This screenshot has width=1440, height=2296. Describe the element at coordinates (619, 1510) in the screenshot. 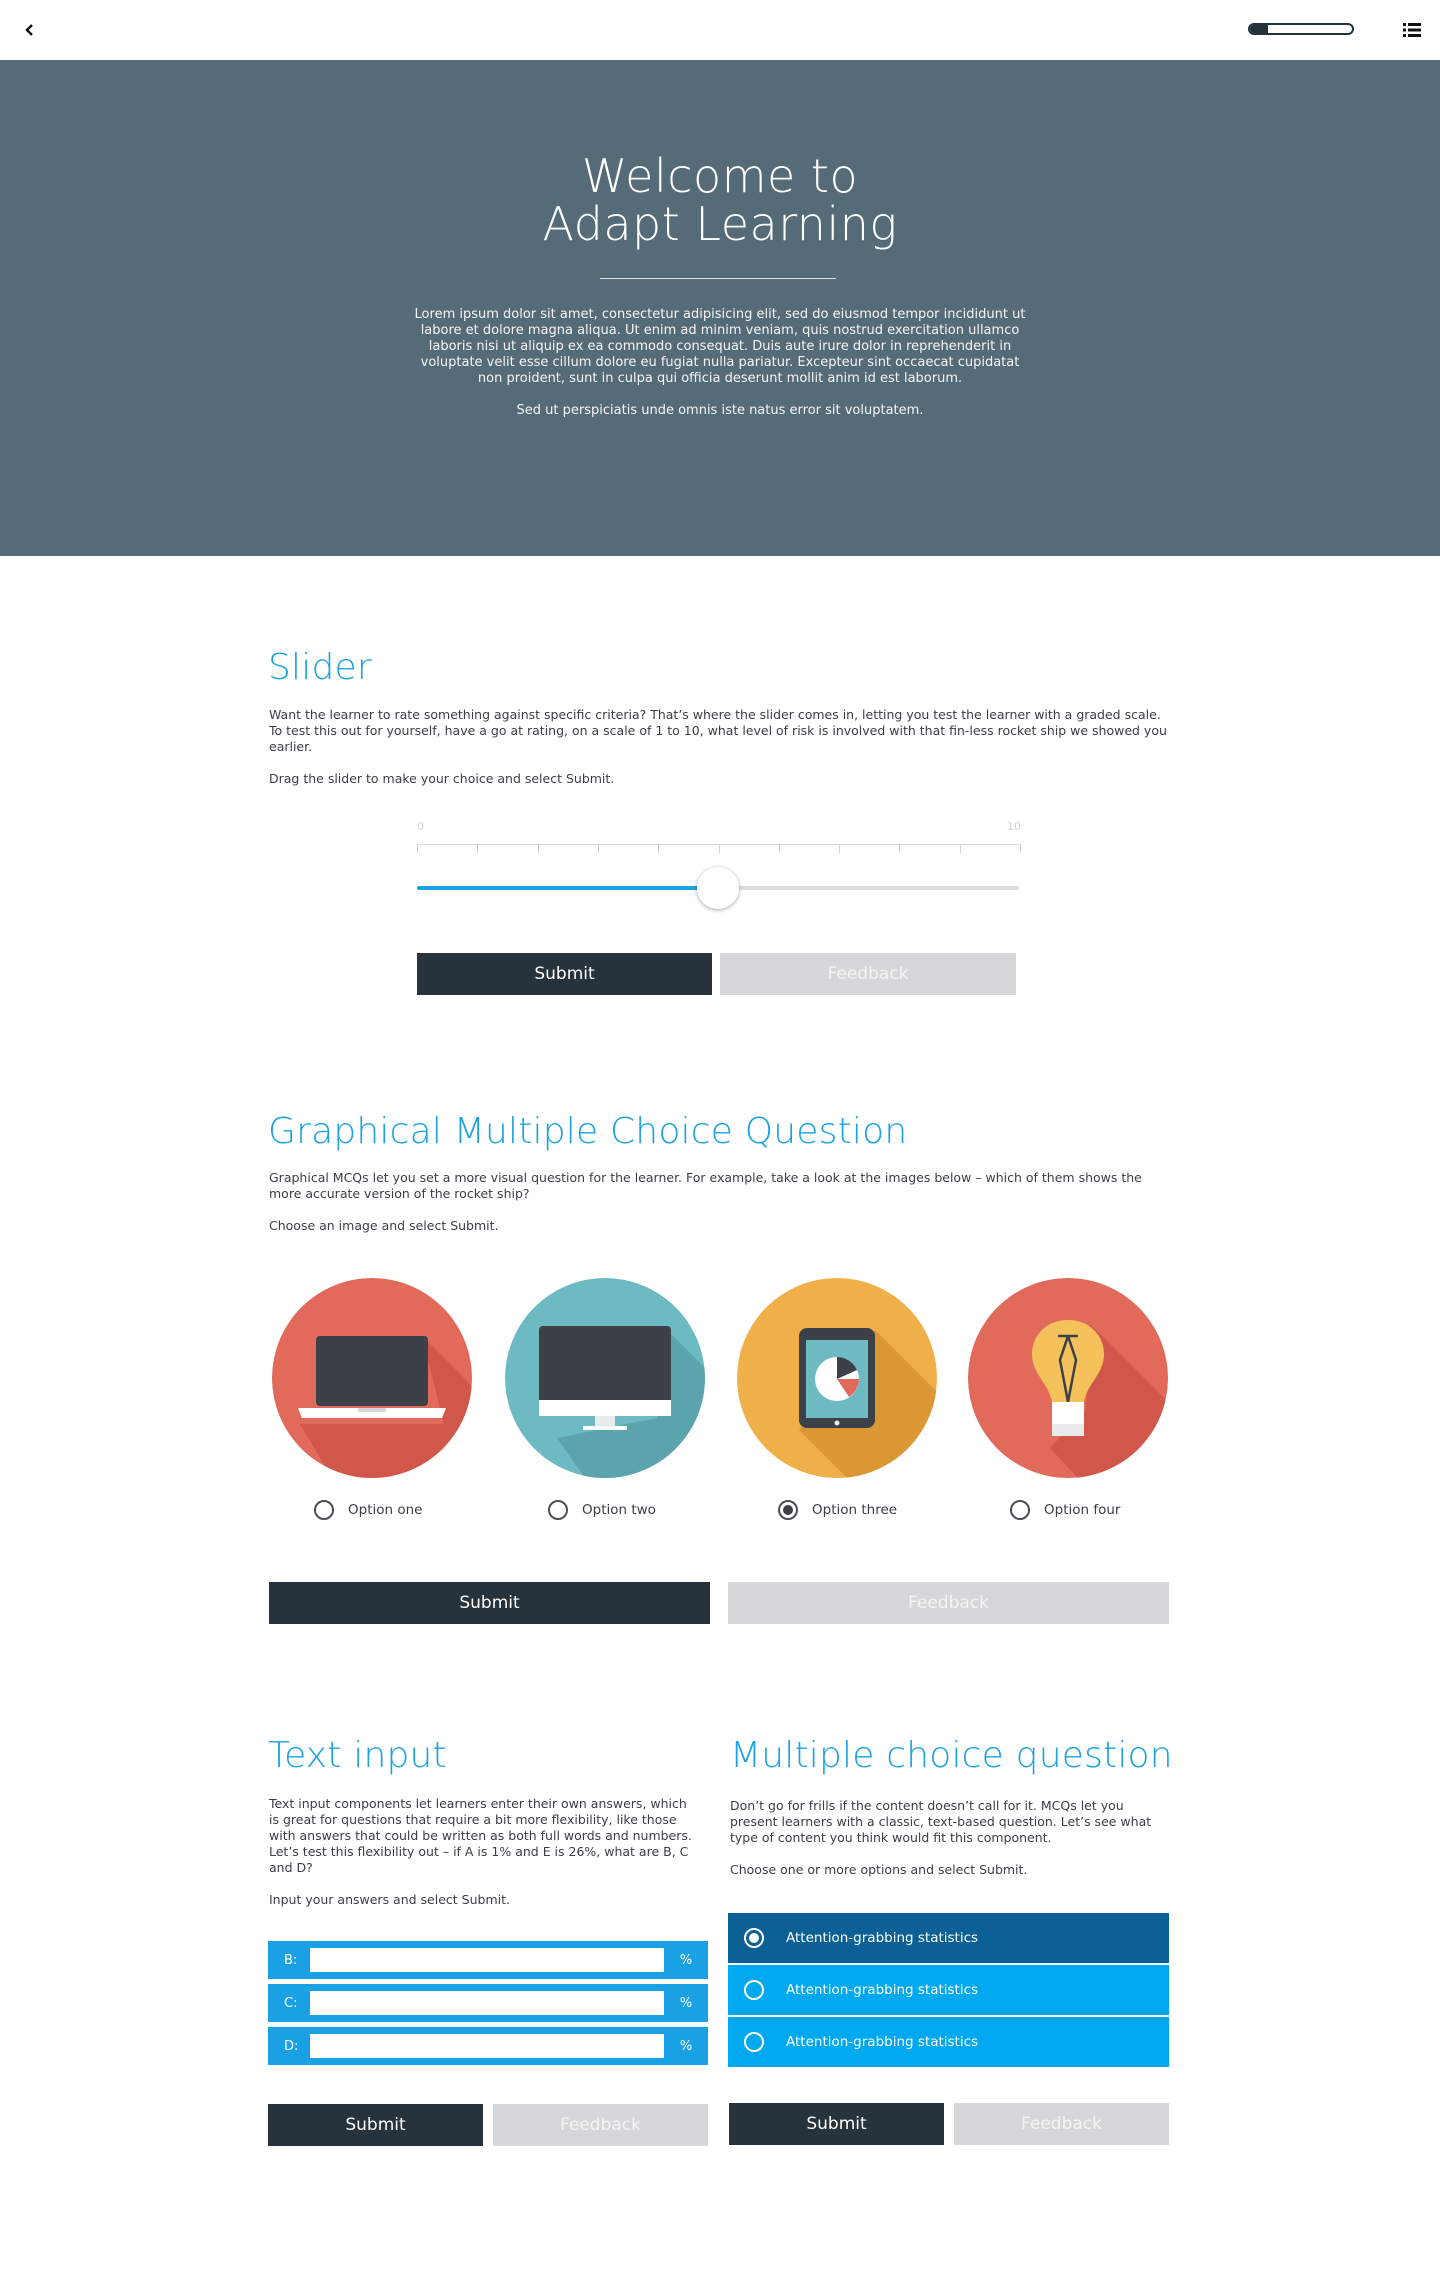

I see `gmcq-option-label: Option two` at that location.